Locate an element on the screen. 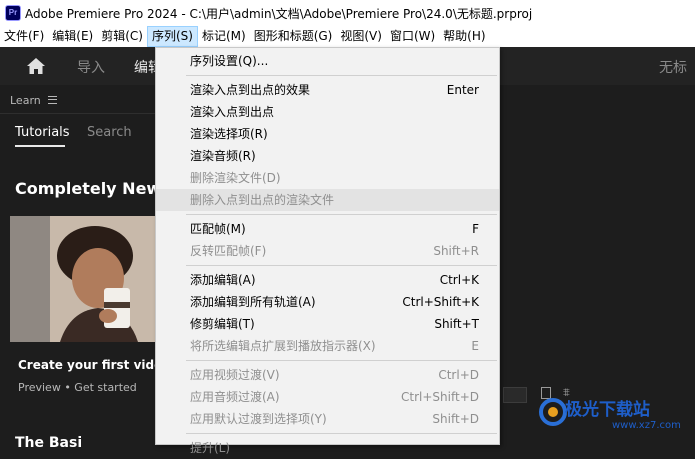 The image size is (695, 459). project-name-label: 无标 is located at coordinates (673, 68).